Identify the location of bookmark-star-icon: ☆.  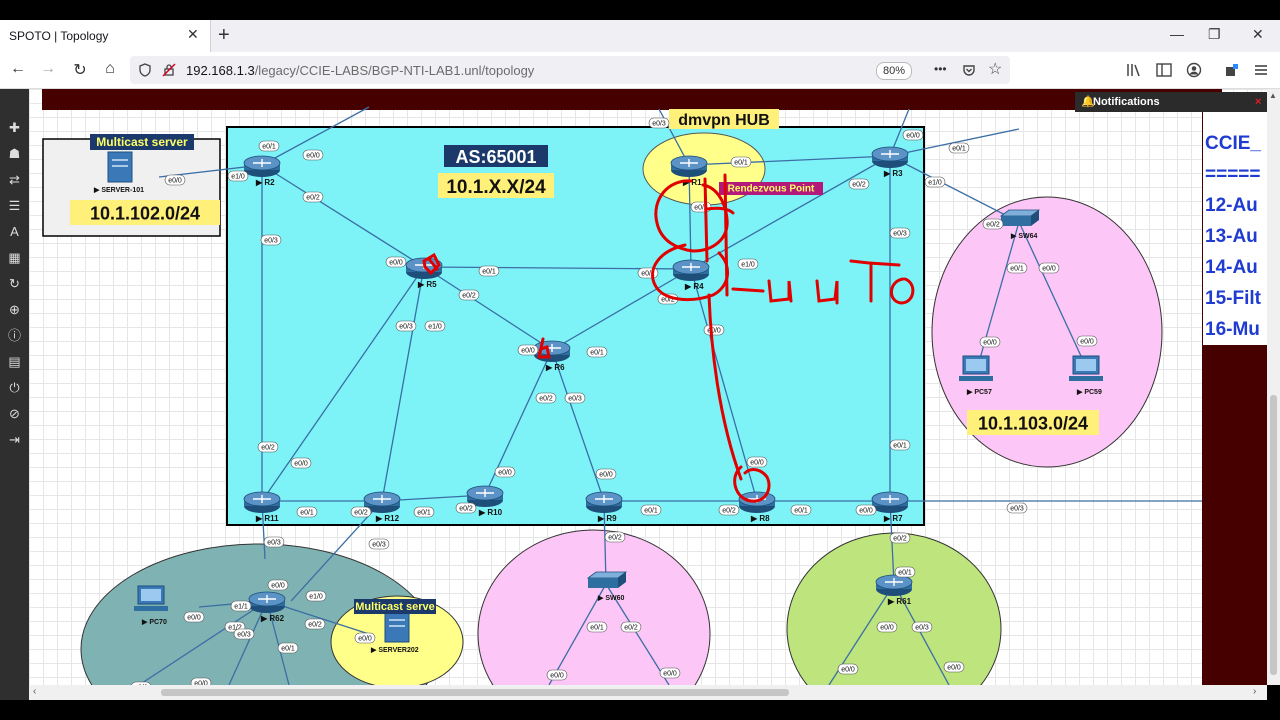
(995, 69).